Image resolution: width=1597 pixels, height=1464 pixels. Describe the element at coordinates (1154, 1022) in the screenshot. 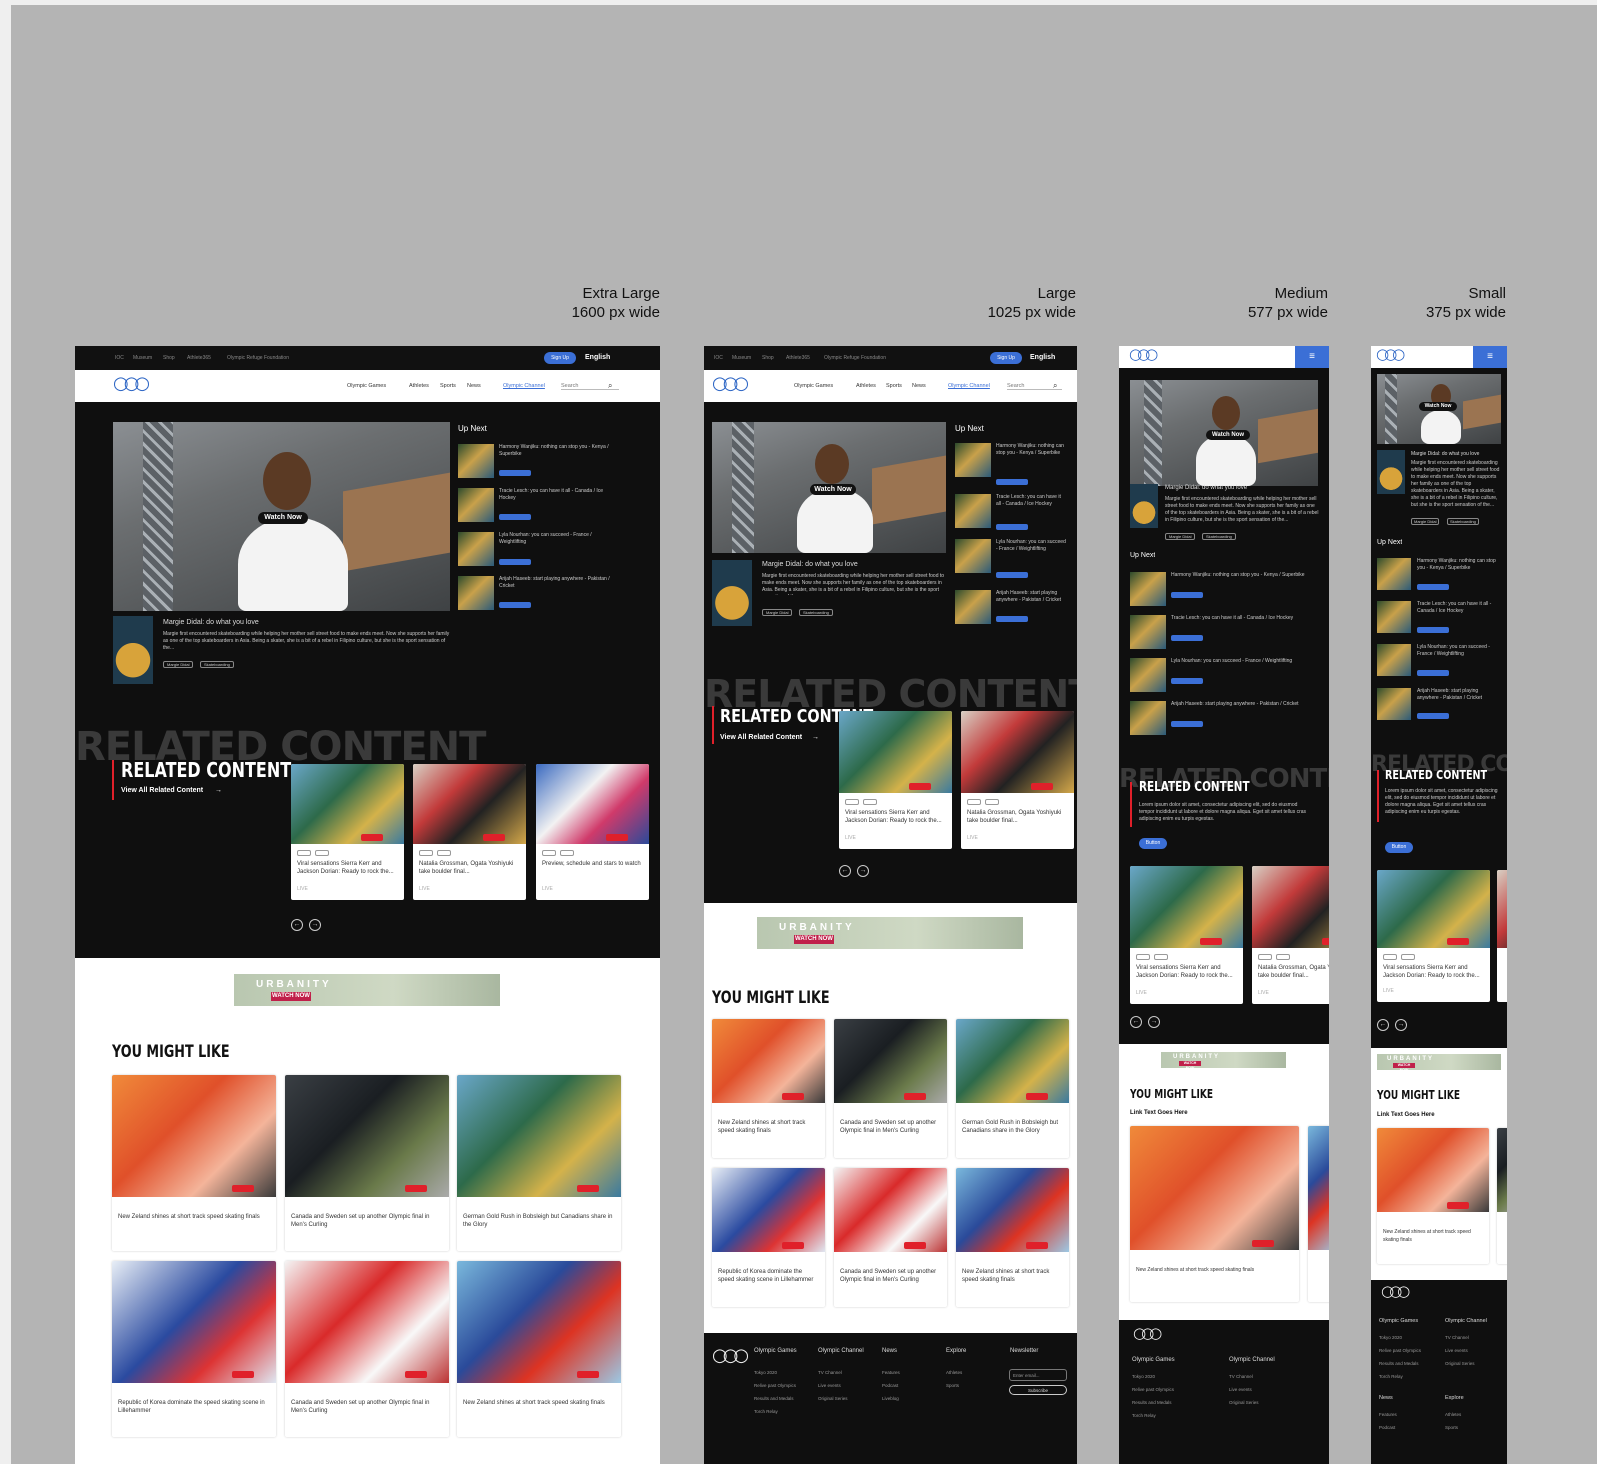

I see `carousel-next-button: →` at that location.